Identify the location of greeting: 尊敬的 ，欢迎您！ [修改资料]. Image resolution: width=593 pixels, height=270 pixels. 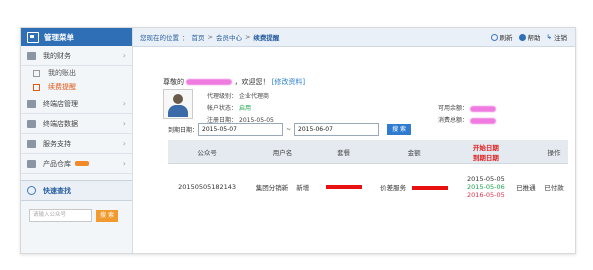
(234, 82).